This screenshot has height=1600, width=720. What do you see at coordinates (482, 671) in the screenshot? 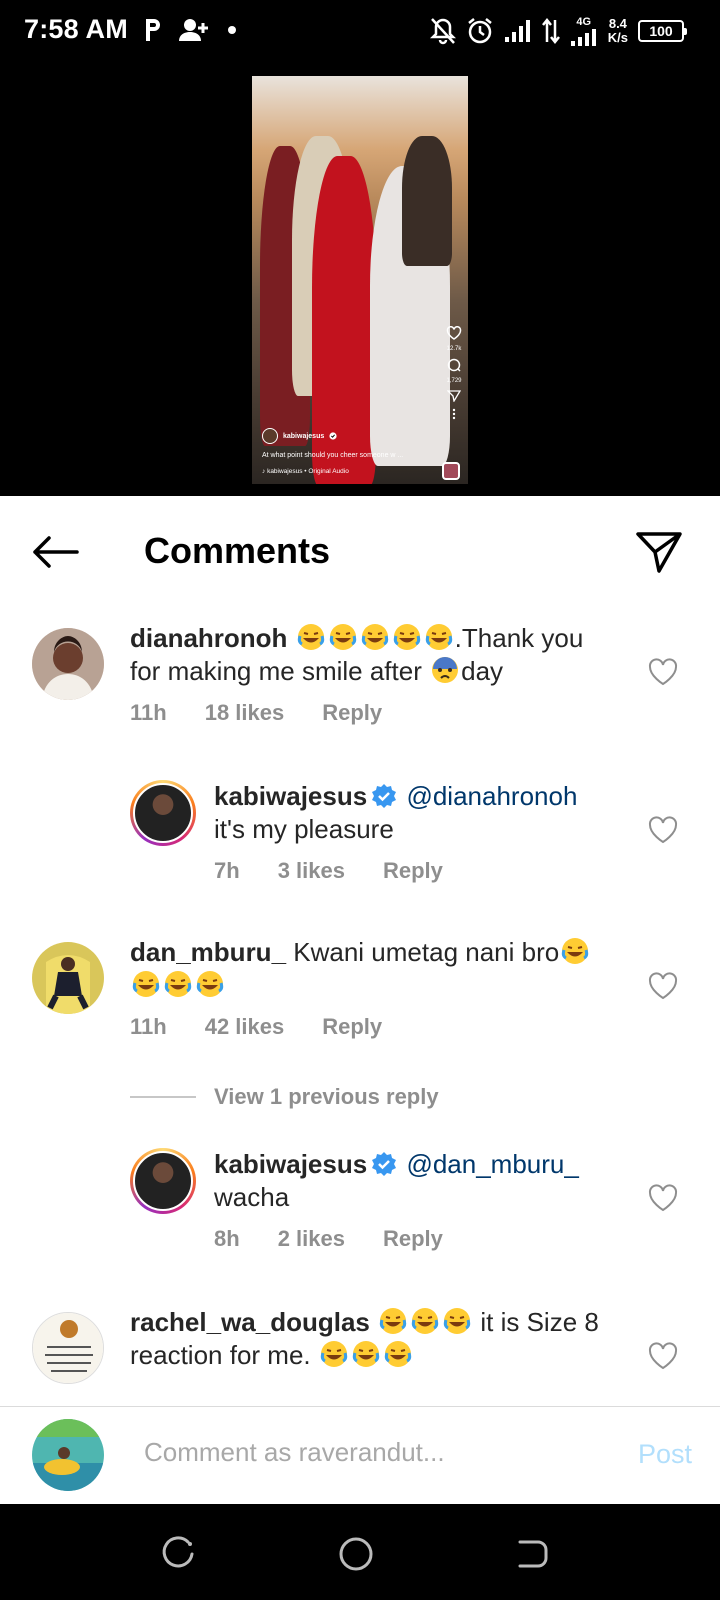
I see `comment-text-part: day` at bounding box center [482, 671].